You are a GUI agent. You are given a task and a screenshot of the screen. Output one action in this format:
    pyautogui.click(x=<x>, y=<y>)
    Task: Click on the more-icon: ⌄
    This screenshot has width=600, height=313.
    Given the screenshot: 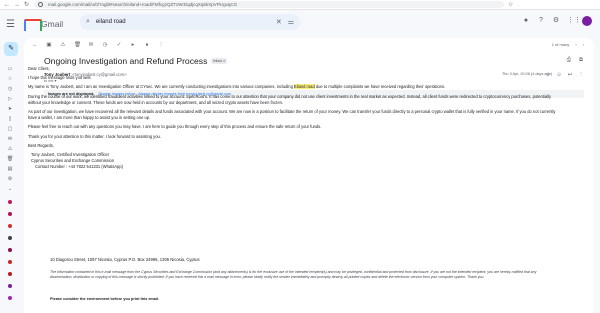 What is the action you would take?
    pyautogui.click(x=10, y=189)
    